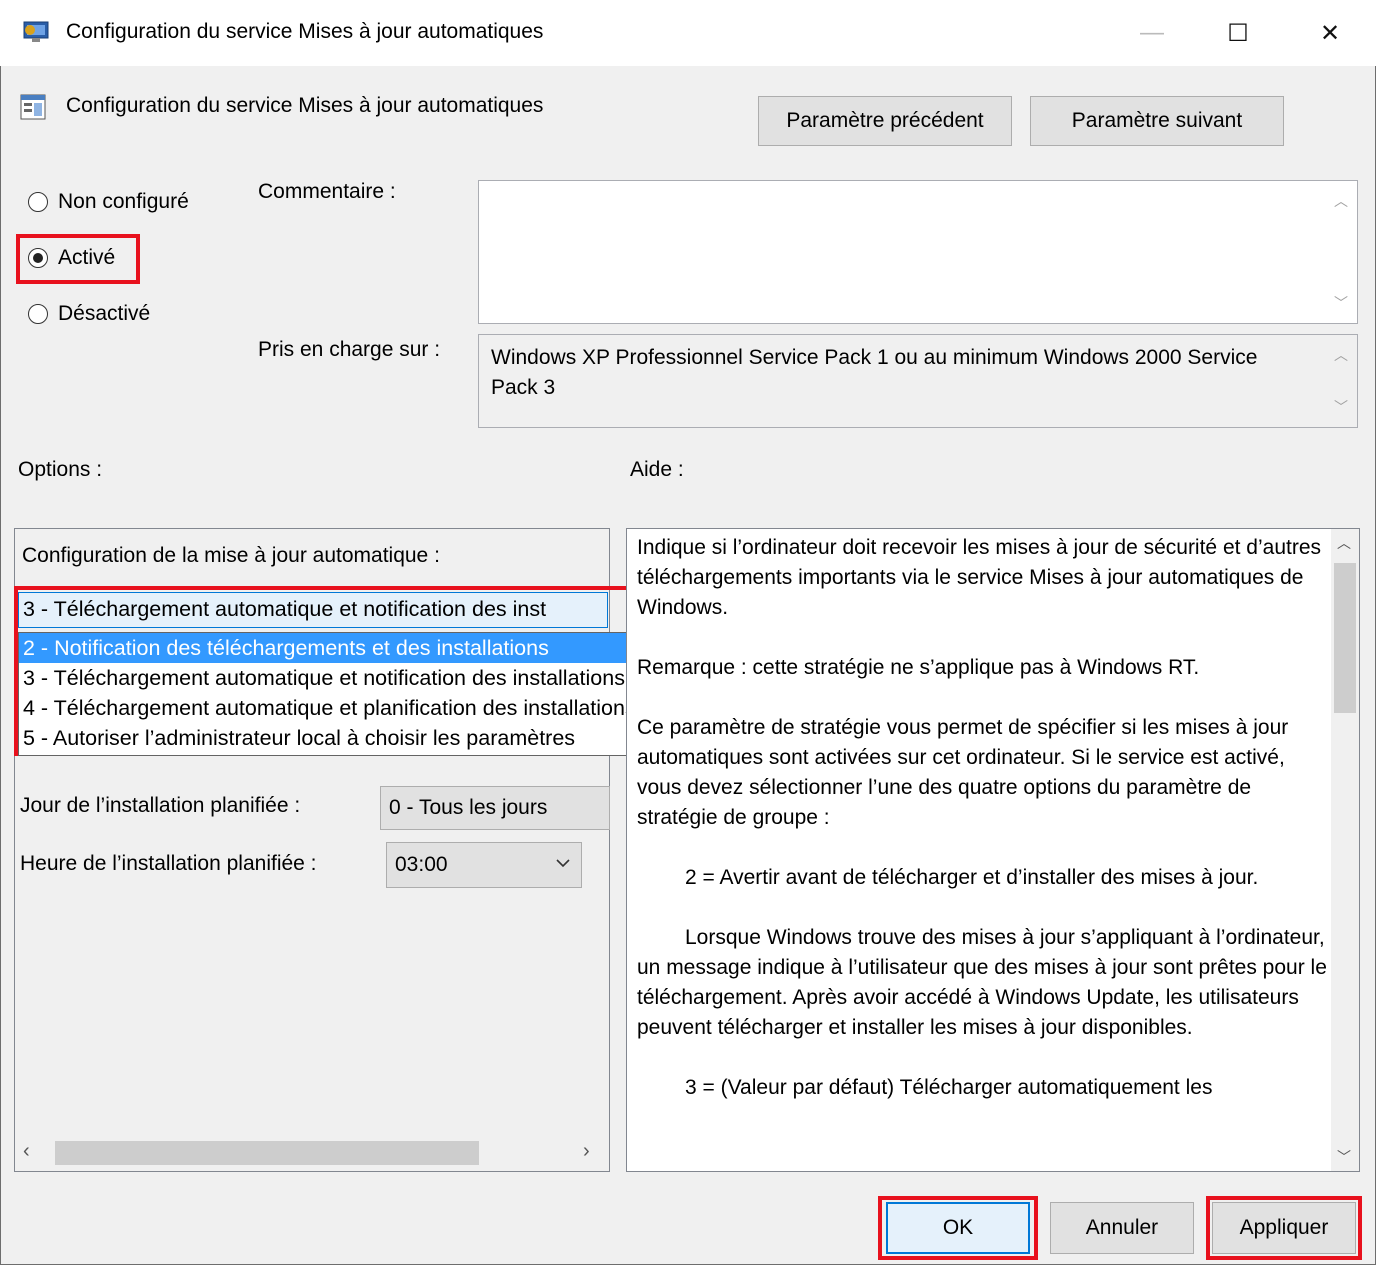  Describe the element at coordinates (1122, 1228) in the screenshot. I see `cancel-button: Annuler` at that location.